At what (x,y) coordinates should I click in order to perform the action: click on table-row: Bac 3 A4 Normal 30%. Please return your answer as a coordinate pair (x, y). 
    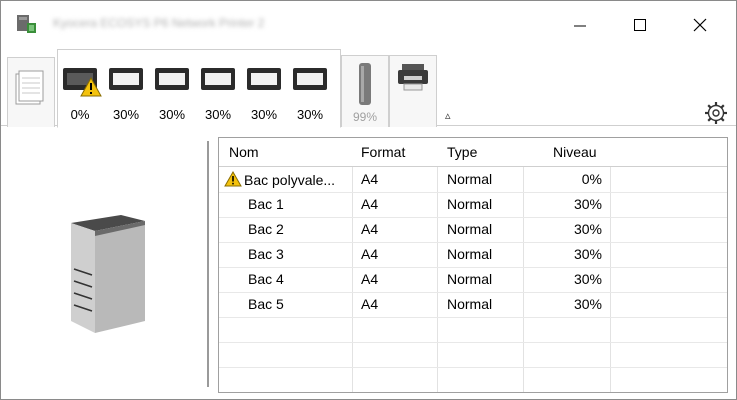
    Looking at the image, I should click on (473, 255).